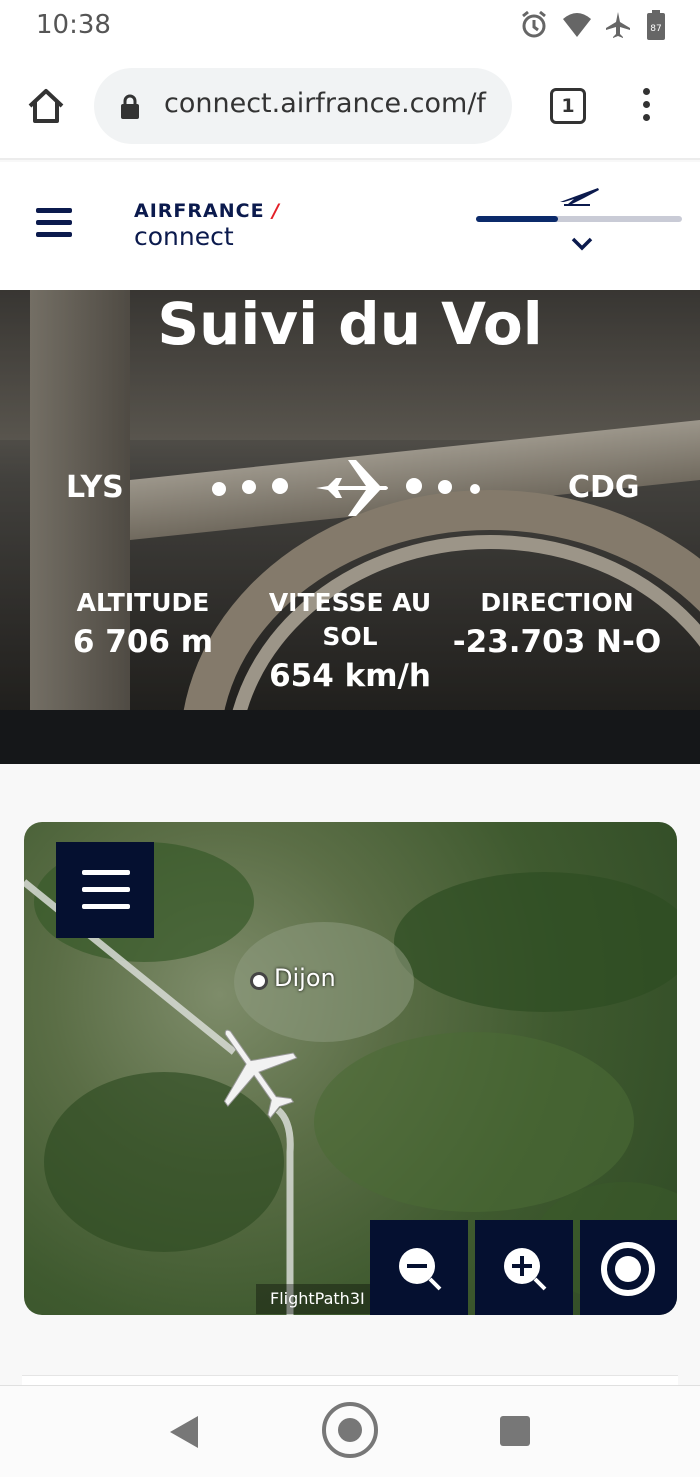 Image resolution: width=700 pixels, height=1477 pixels. What do you see at coordinates (582, 244) in the screenshot?
I see `chevron-down-icon` at bounding box center [582, 244].